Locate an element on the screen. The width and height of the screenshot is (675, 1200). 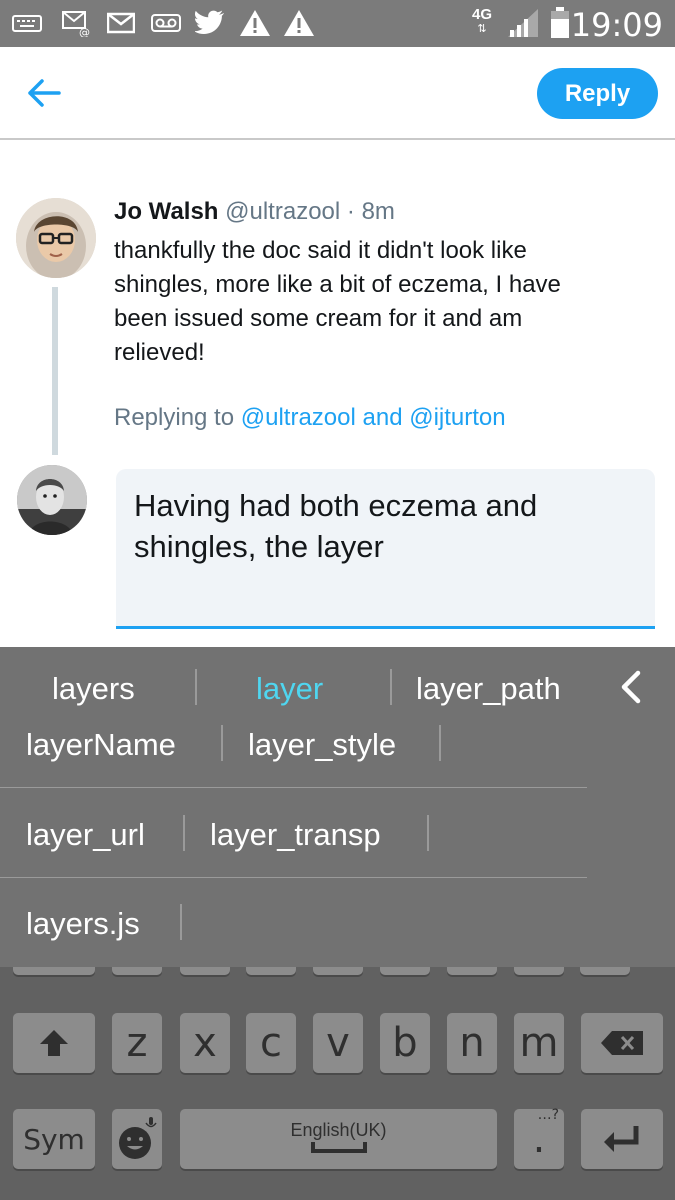
space-icon is located at coordinates (338, 1147).